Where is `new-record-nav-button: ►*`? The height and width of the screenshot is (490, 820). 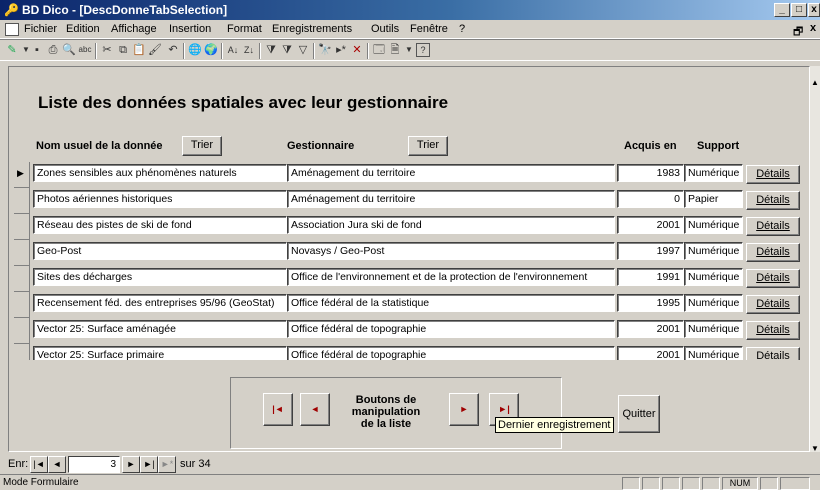 new-record-nav-button: ►* is located at coordinates (167, 464).